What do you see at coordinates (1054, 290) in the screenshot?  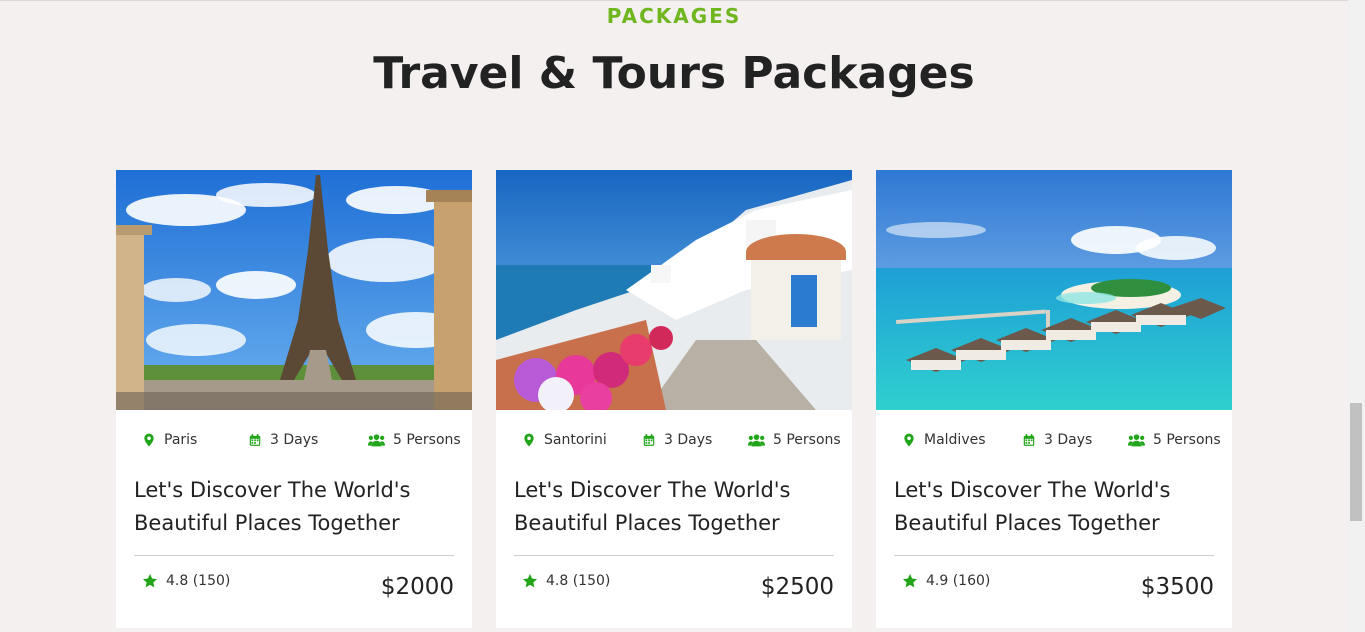 I see `maldives-photo` at bounding box center [1054, 290].